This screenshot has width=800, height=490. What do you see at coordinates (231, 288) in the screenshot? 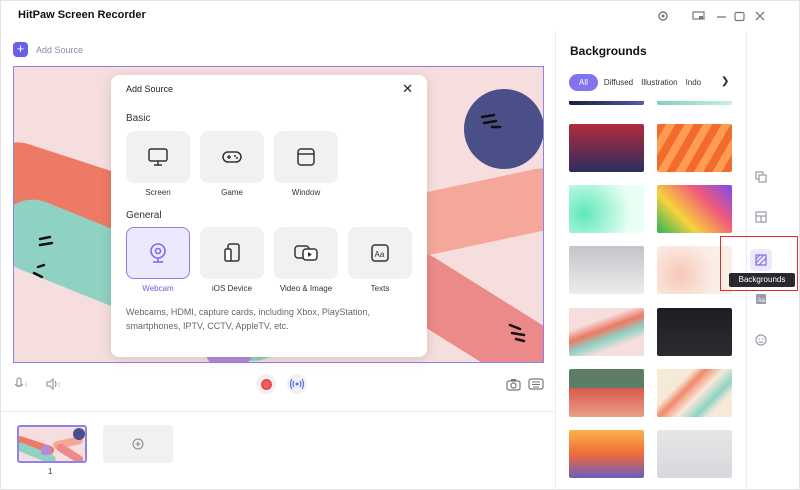
I see `source-ios-device-label: iOS Device` at bounding box center [231, 288].